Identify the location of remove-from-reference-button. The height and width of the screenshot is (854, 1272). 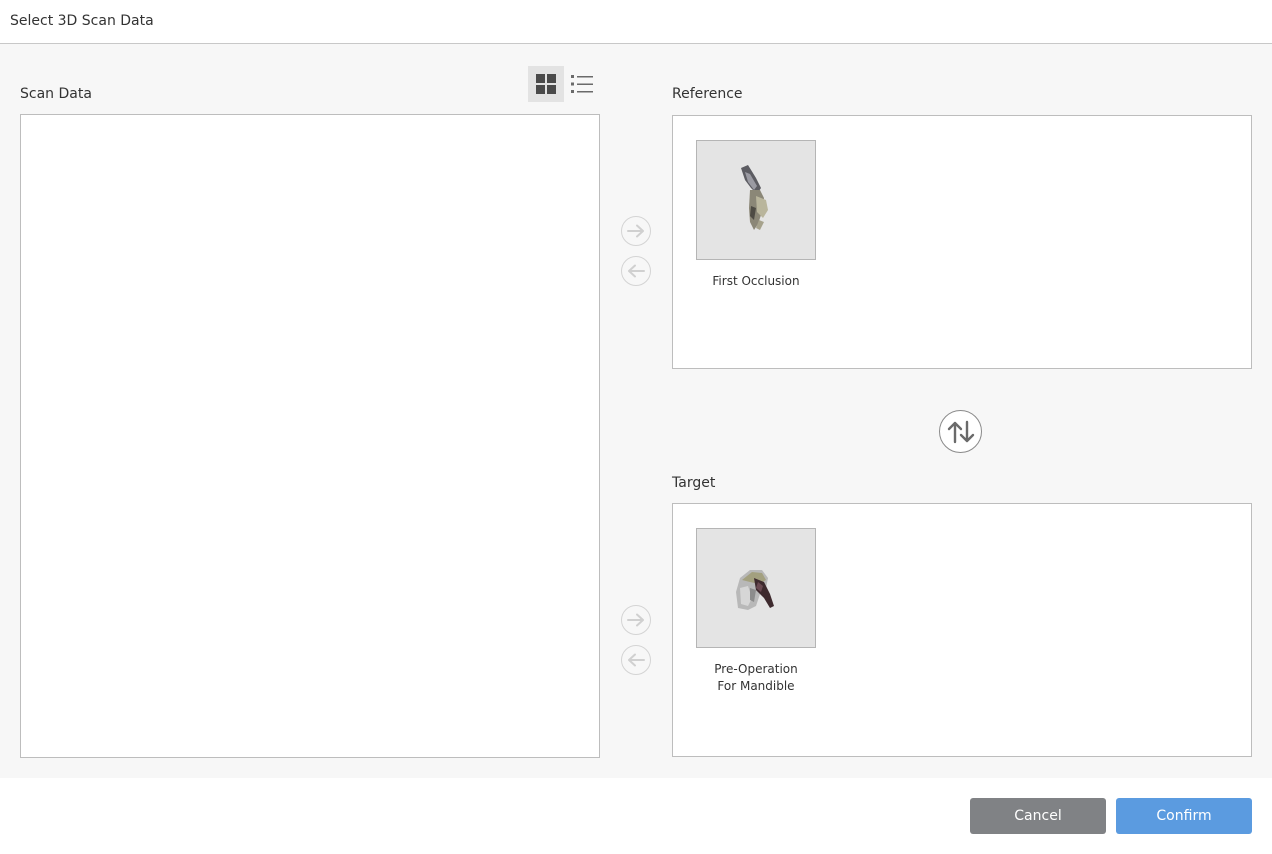
(636, 271).